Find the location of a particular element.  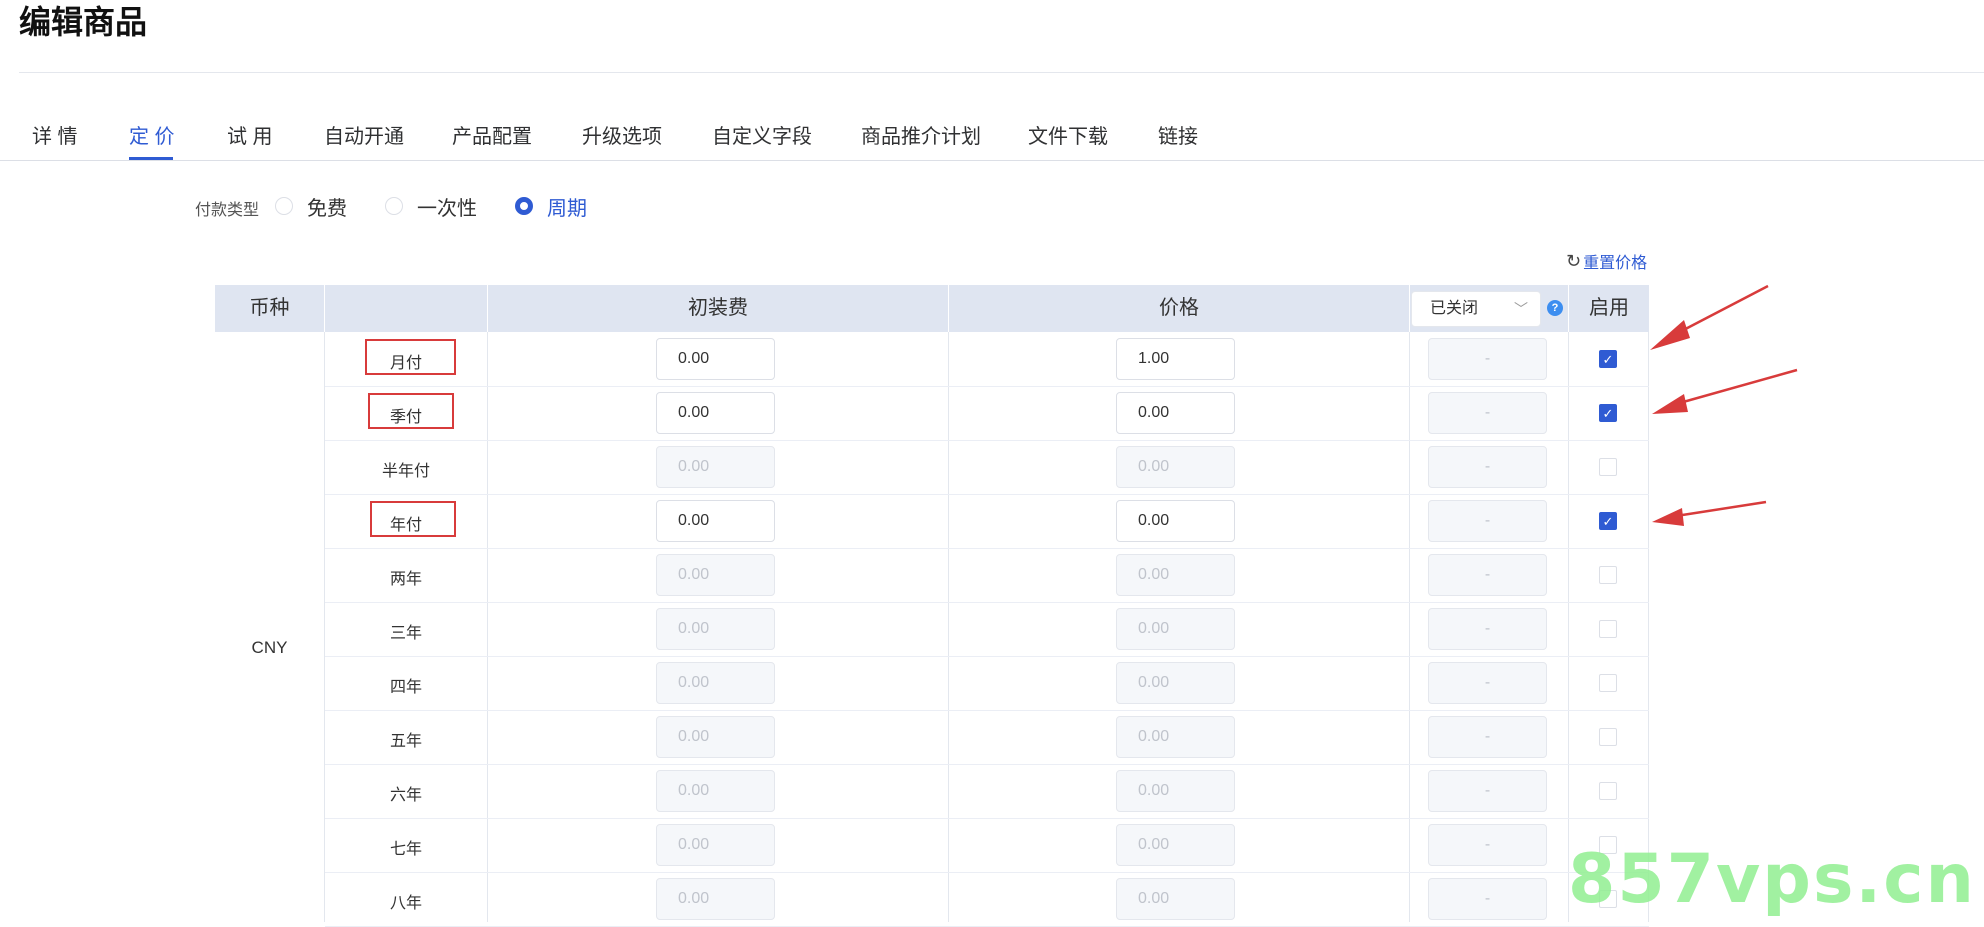

payment-option-recurring: 周期 is located at coordinates (551, 206).